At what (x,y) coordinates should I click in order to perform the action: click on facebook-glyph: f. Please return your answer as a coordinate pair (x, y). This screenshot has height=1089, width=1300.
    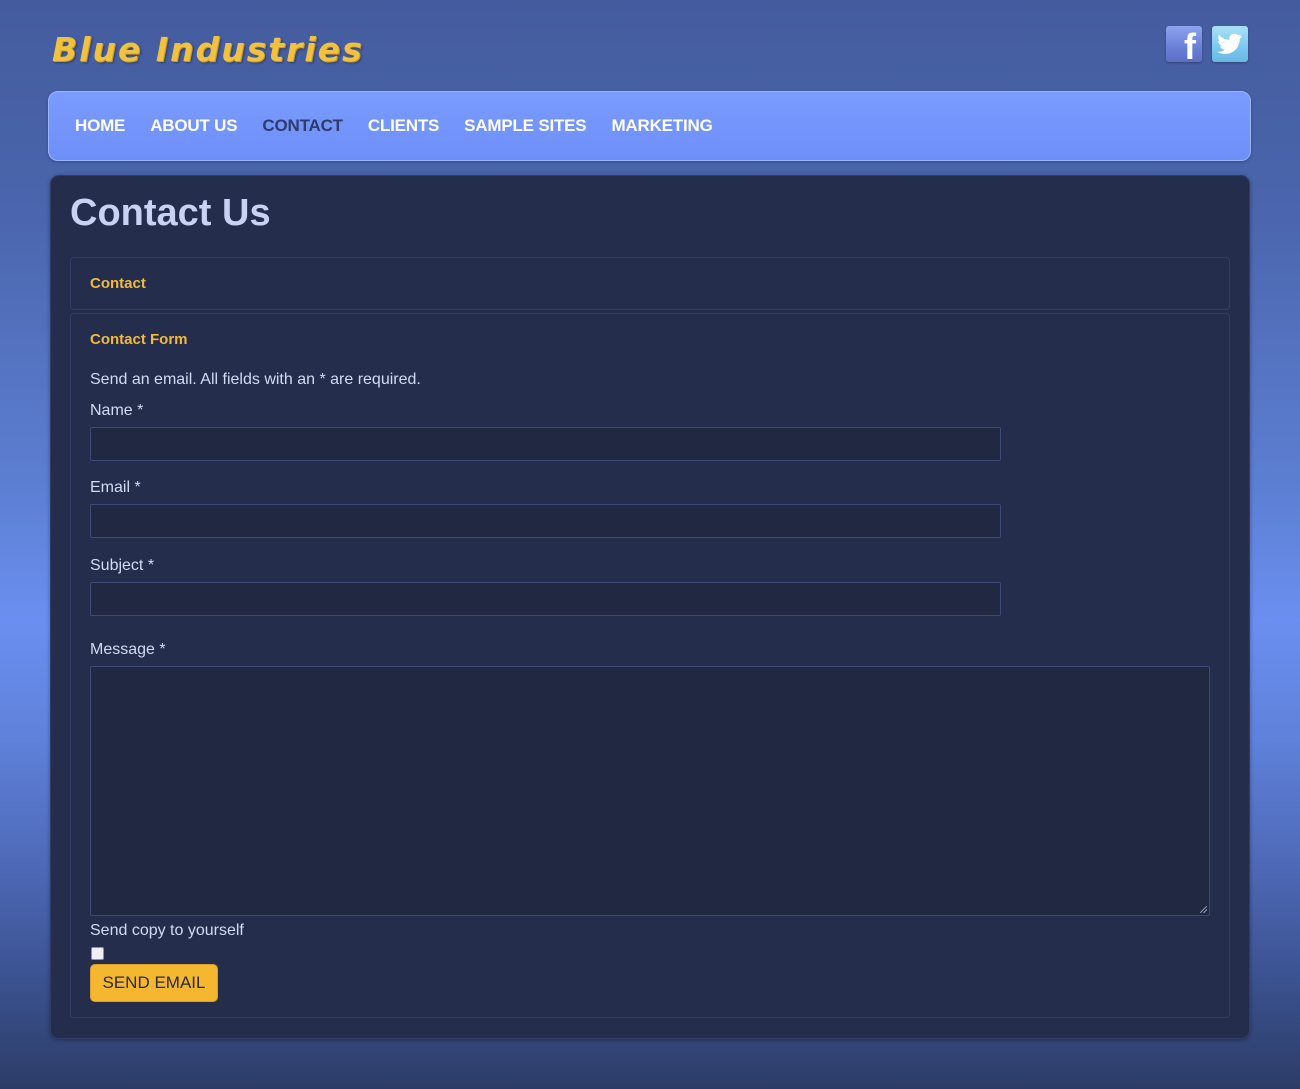
    Looking at the image, I should click on (1190, 44).